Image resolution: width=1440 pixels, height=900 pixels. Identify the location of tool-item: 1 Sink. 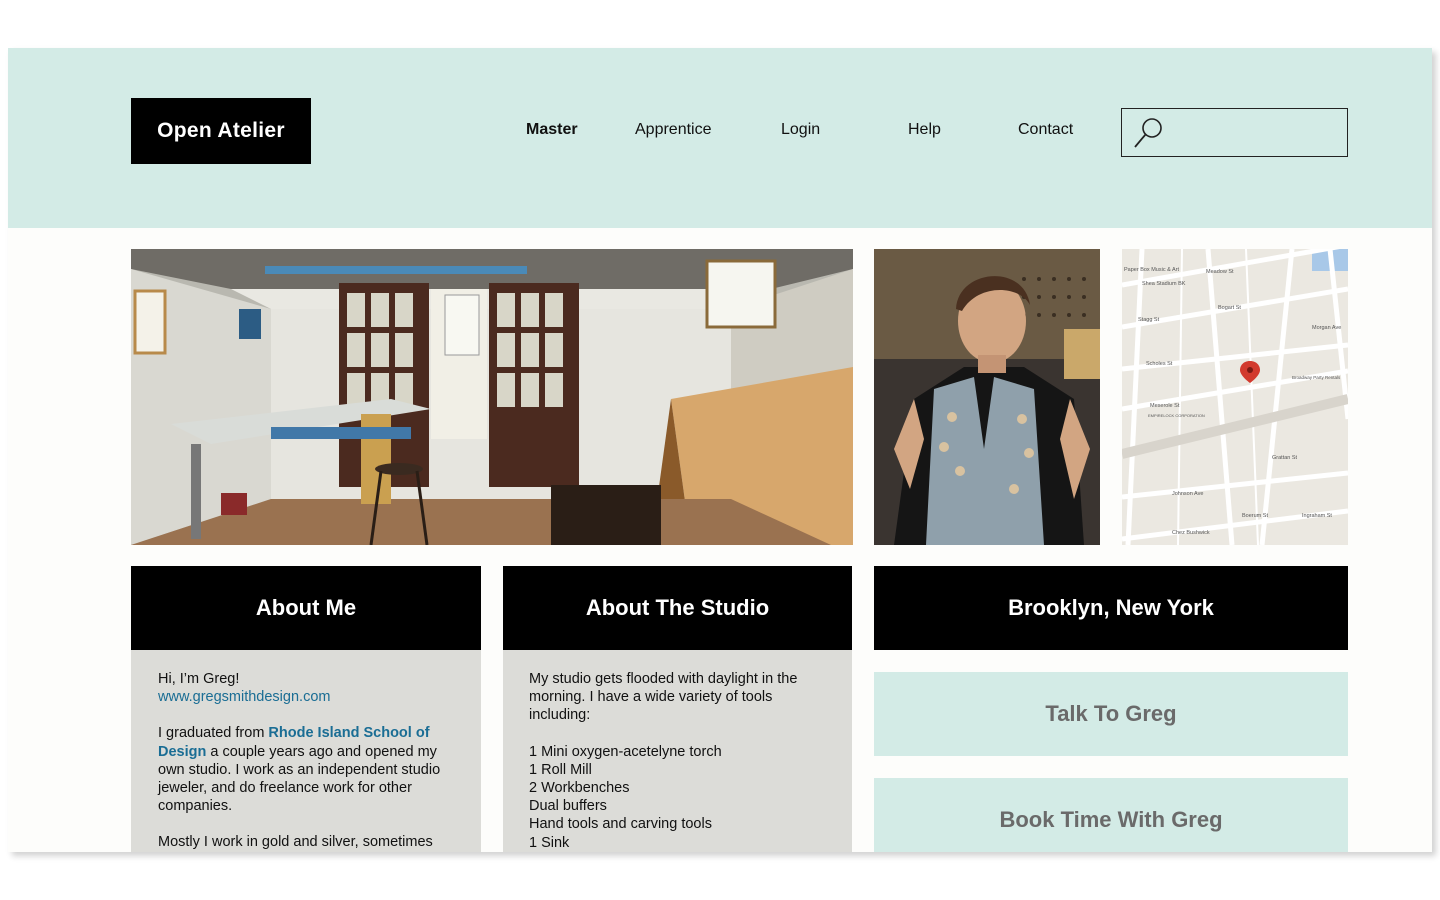
(549, 842).